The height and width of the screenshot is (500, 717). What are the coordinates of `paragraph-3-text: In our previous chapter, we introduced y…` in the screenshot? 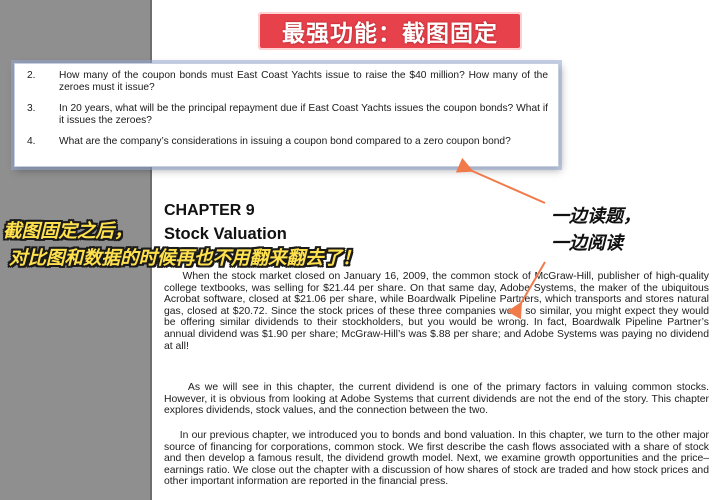 It's located at (436, 459).